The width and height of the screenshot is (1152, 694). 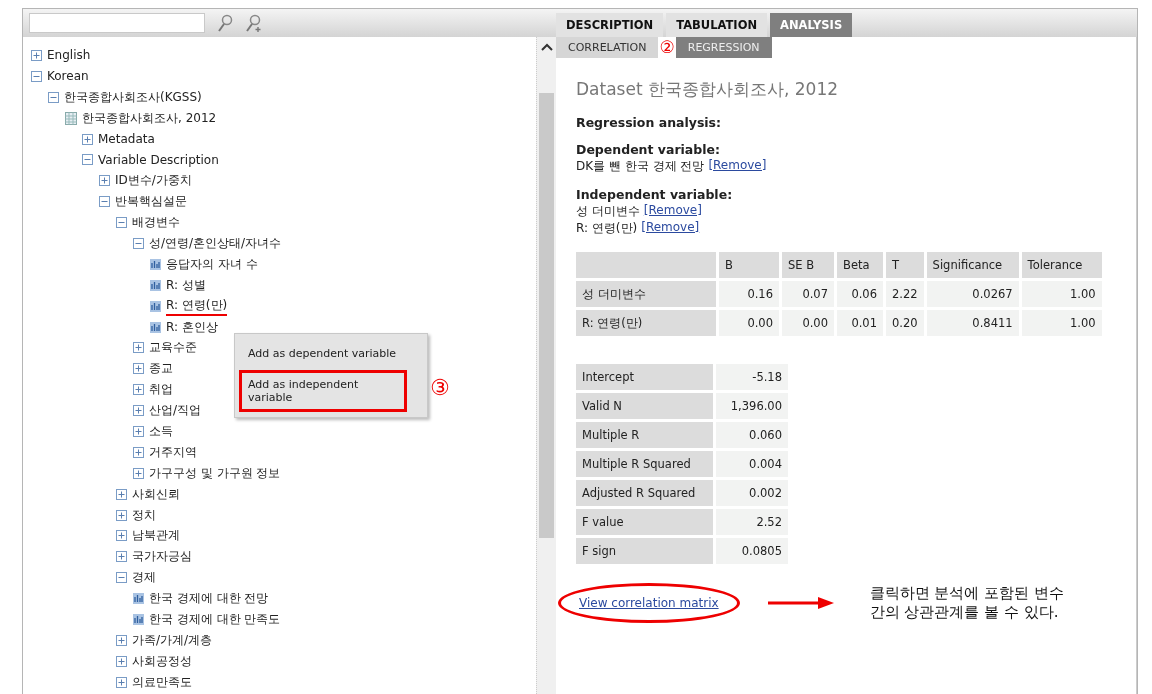 What do you see at coordinates (646, 294) in the screenshot?
I see `table-cell: 성 더미변수` at bounding box center [646, 294].